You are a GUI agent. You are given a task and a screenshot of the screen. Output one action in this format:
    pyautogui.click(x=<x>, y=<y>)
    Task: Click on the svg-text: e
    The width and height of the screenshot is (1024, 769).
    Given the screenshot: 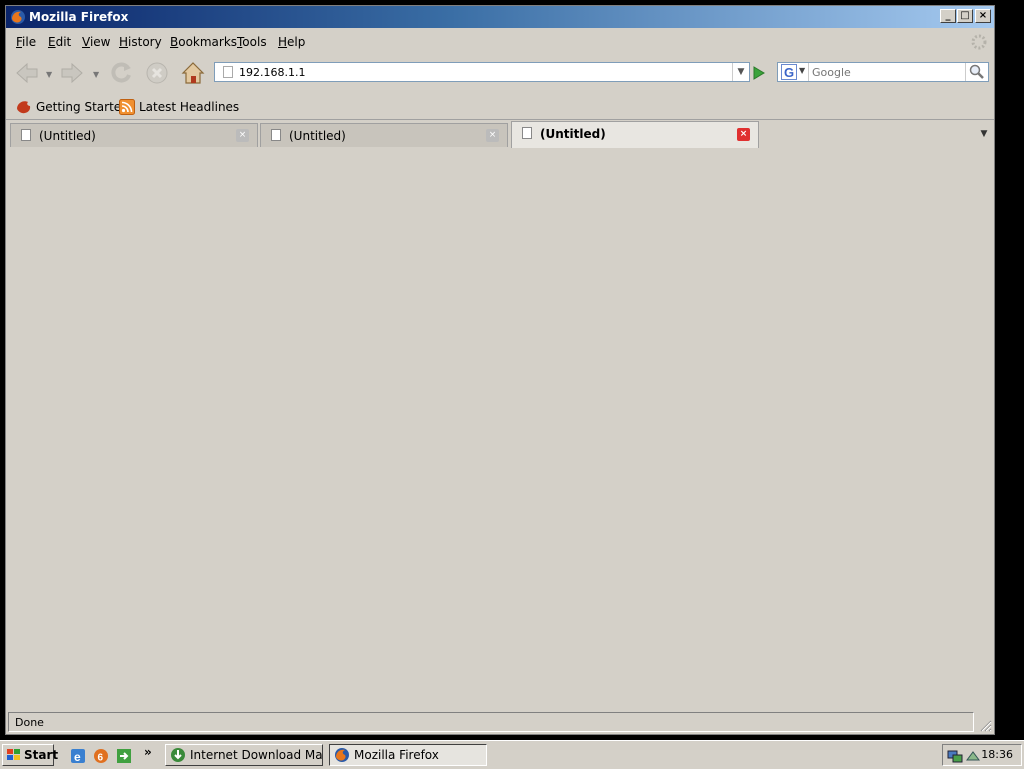 What is the action you would take?
    pyautogui.click(x=77, y=757)
    